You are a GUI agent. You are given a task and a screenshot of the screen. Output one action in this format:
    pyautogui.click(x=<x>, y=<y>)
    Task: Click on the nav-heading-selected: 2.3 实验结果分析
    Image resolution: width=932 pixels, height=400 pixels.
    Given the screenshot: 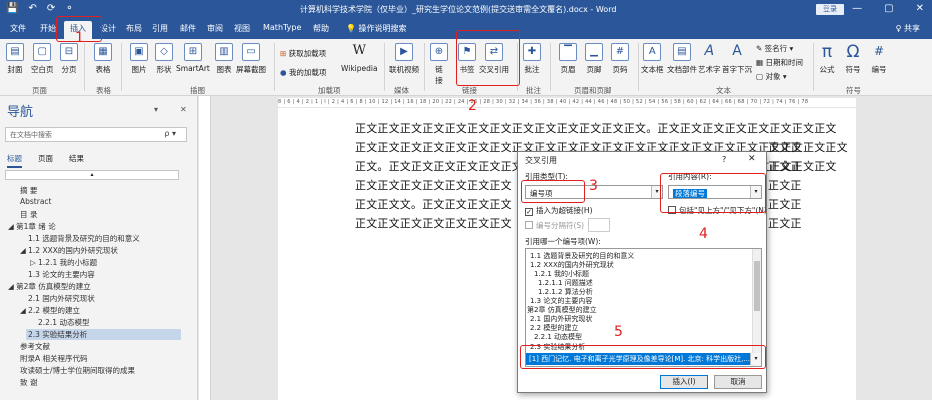 What is the action you would take?
    pyautogui.click(x=103, y=334)
    